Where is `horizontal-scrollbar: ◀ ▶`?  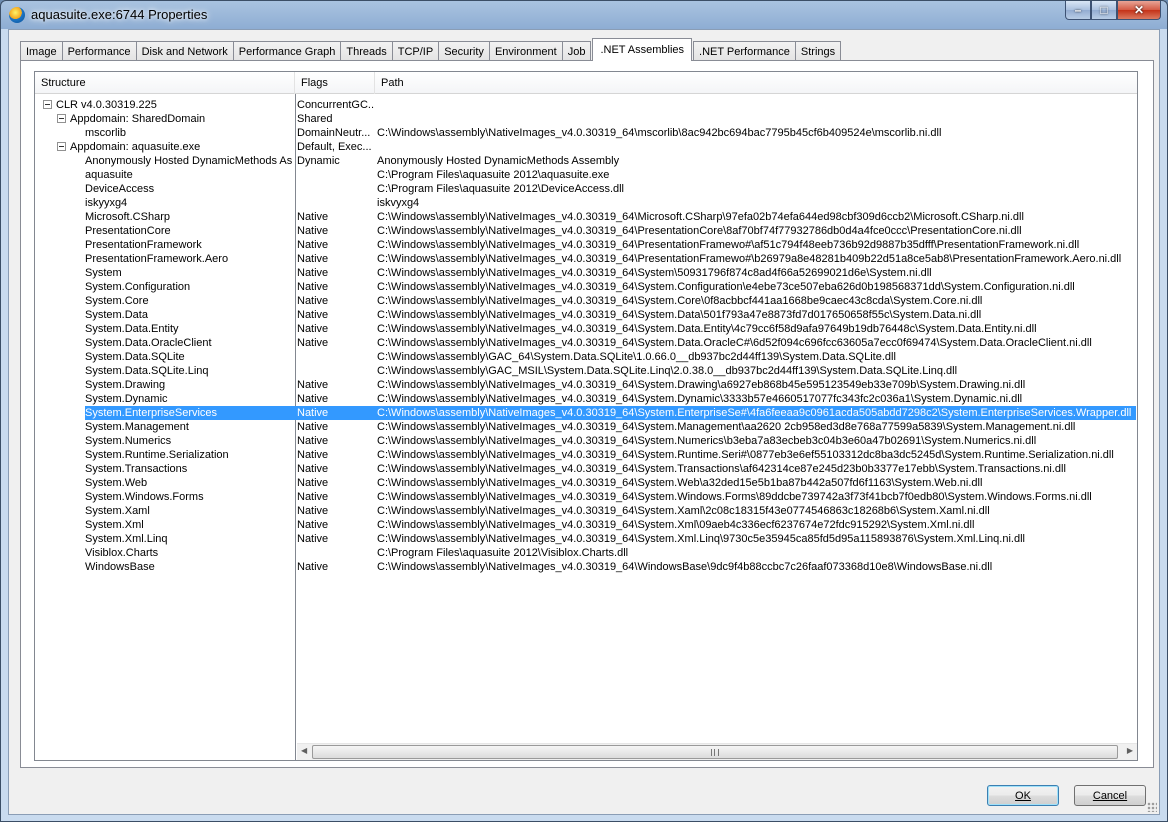
horizontal-scrollbar: ◀ ▶ is located at coordinates (717, 751).